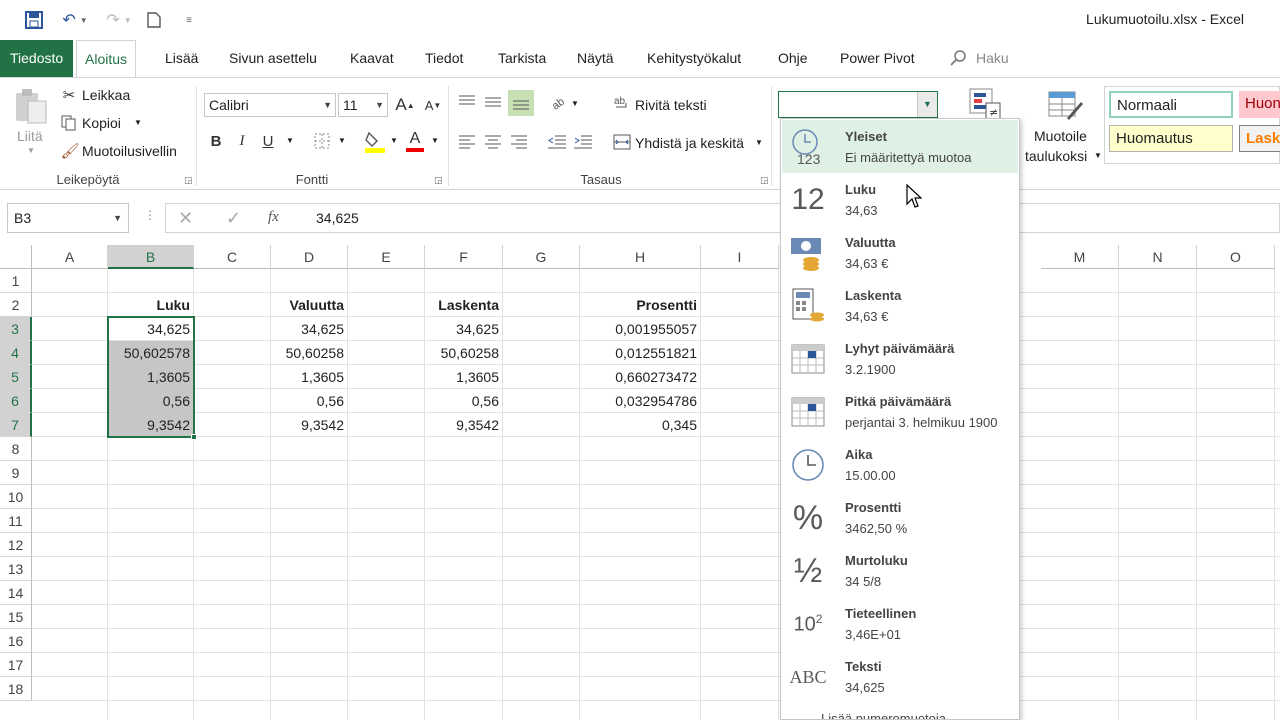  Describe the element at coordinates (16, 617) in the screenshot. I see `row-header-15: 15` at that location.